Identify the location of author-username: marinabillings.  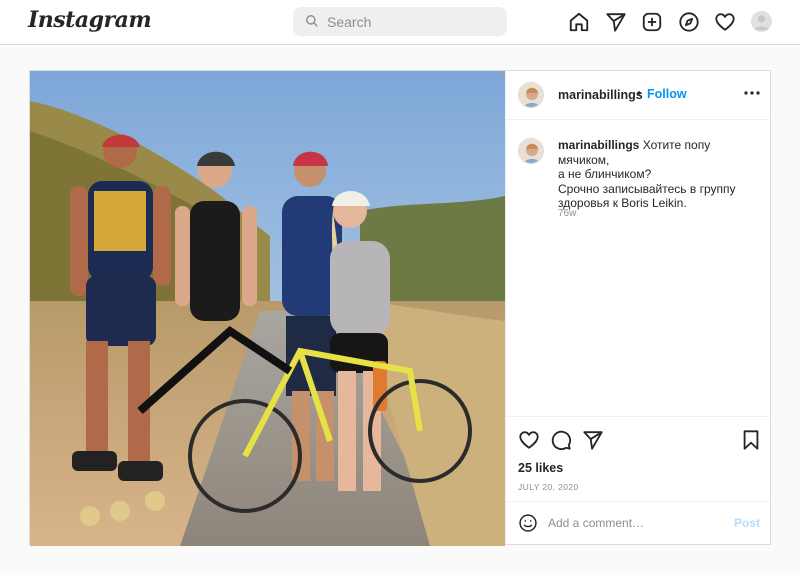
(600, 95).